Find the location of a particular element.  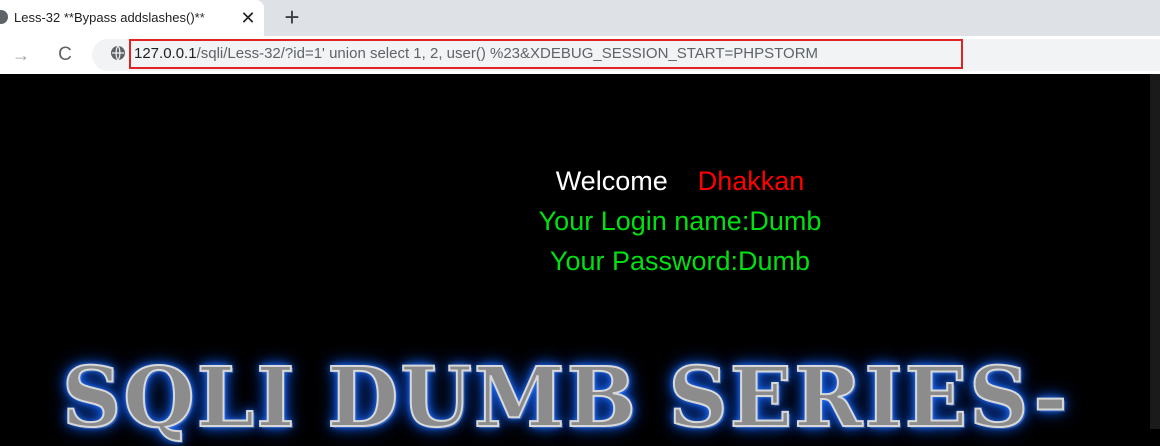

tab-strip: Less-32 **Bypass addslashes()** ✕ + is located at coordinates (580, 18).